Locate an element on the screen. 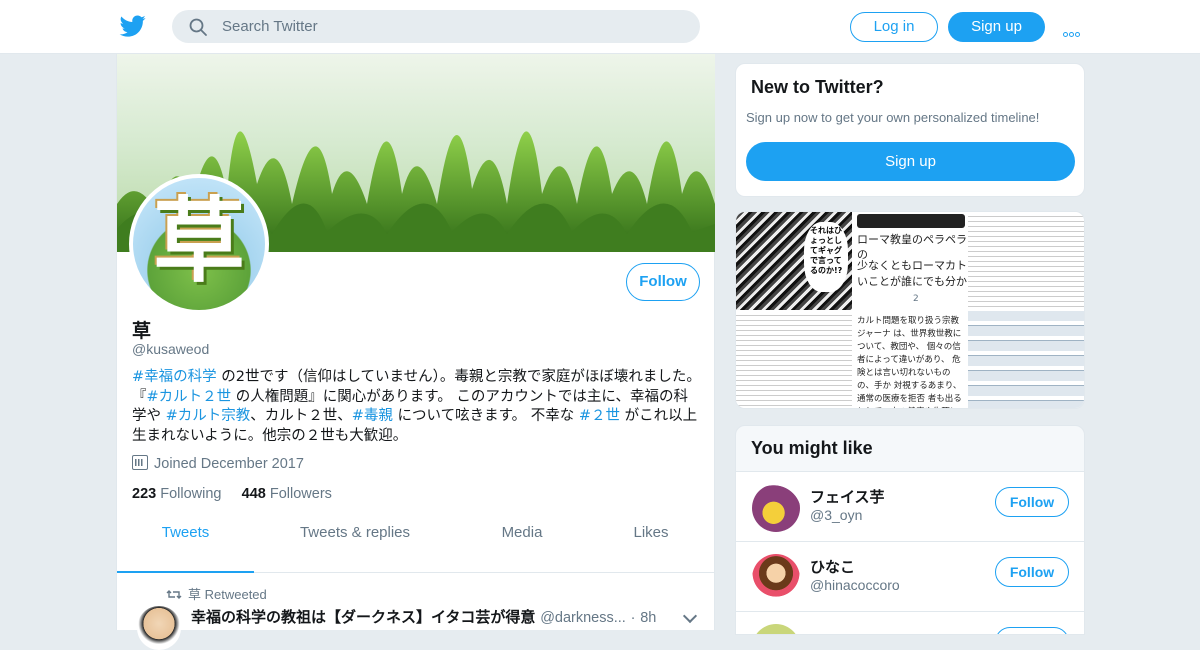 The height and width of the screenshot is (650, 1200). bio-text: 、カルト２世、 is located at coordinates (301, 416).